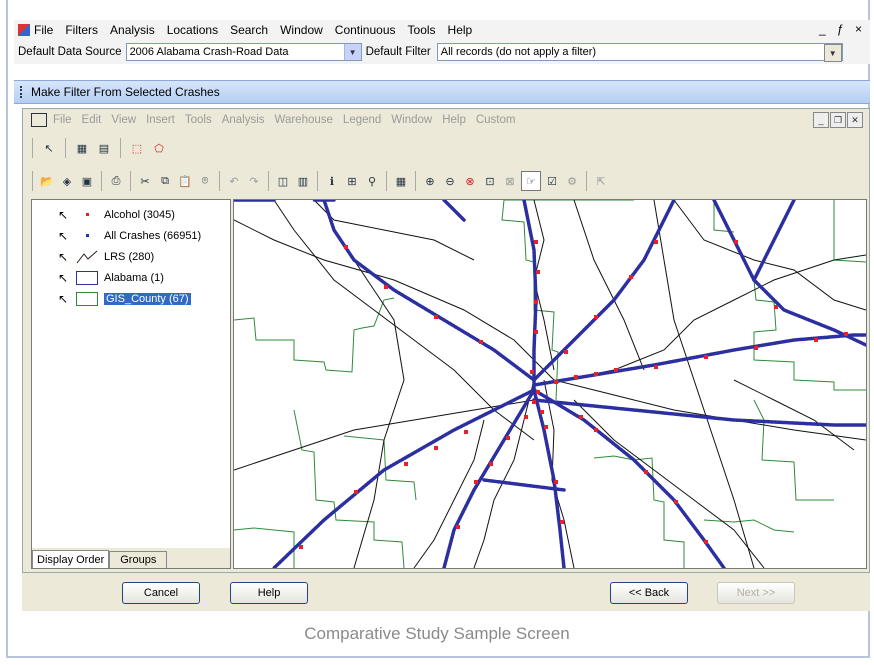 The image size is (874, 665). Describe the element at coordinates (430, 181) in the screenshot. I see `zoom-in-icon: ⊕` at that location.